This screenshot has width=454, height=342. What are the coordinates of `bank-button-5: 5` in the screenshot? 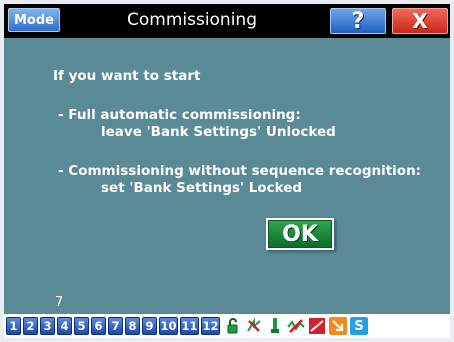 It's located at (81, 326).